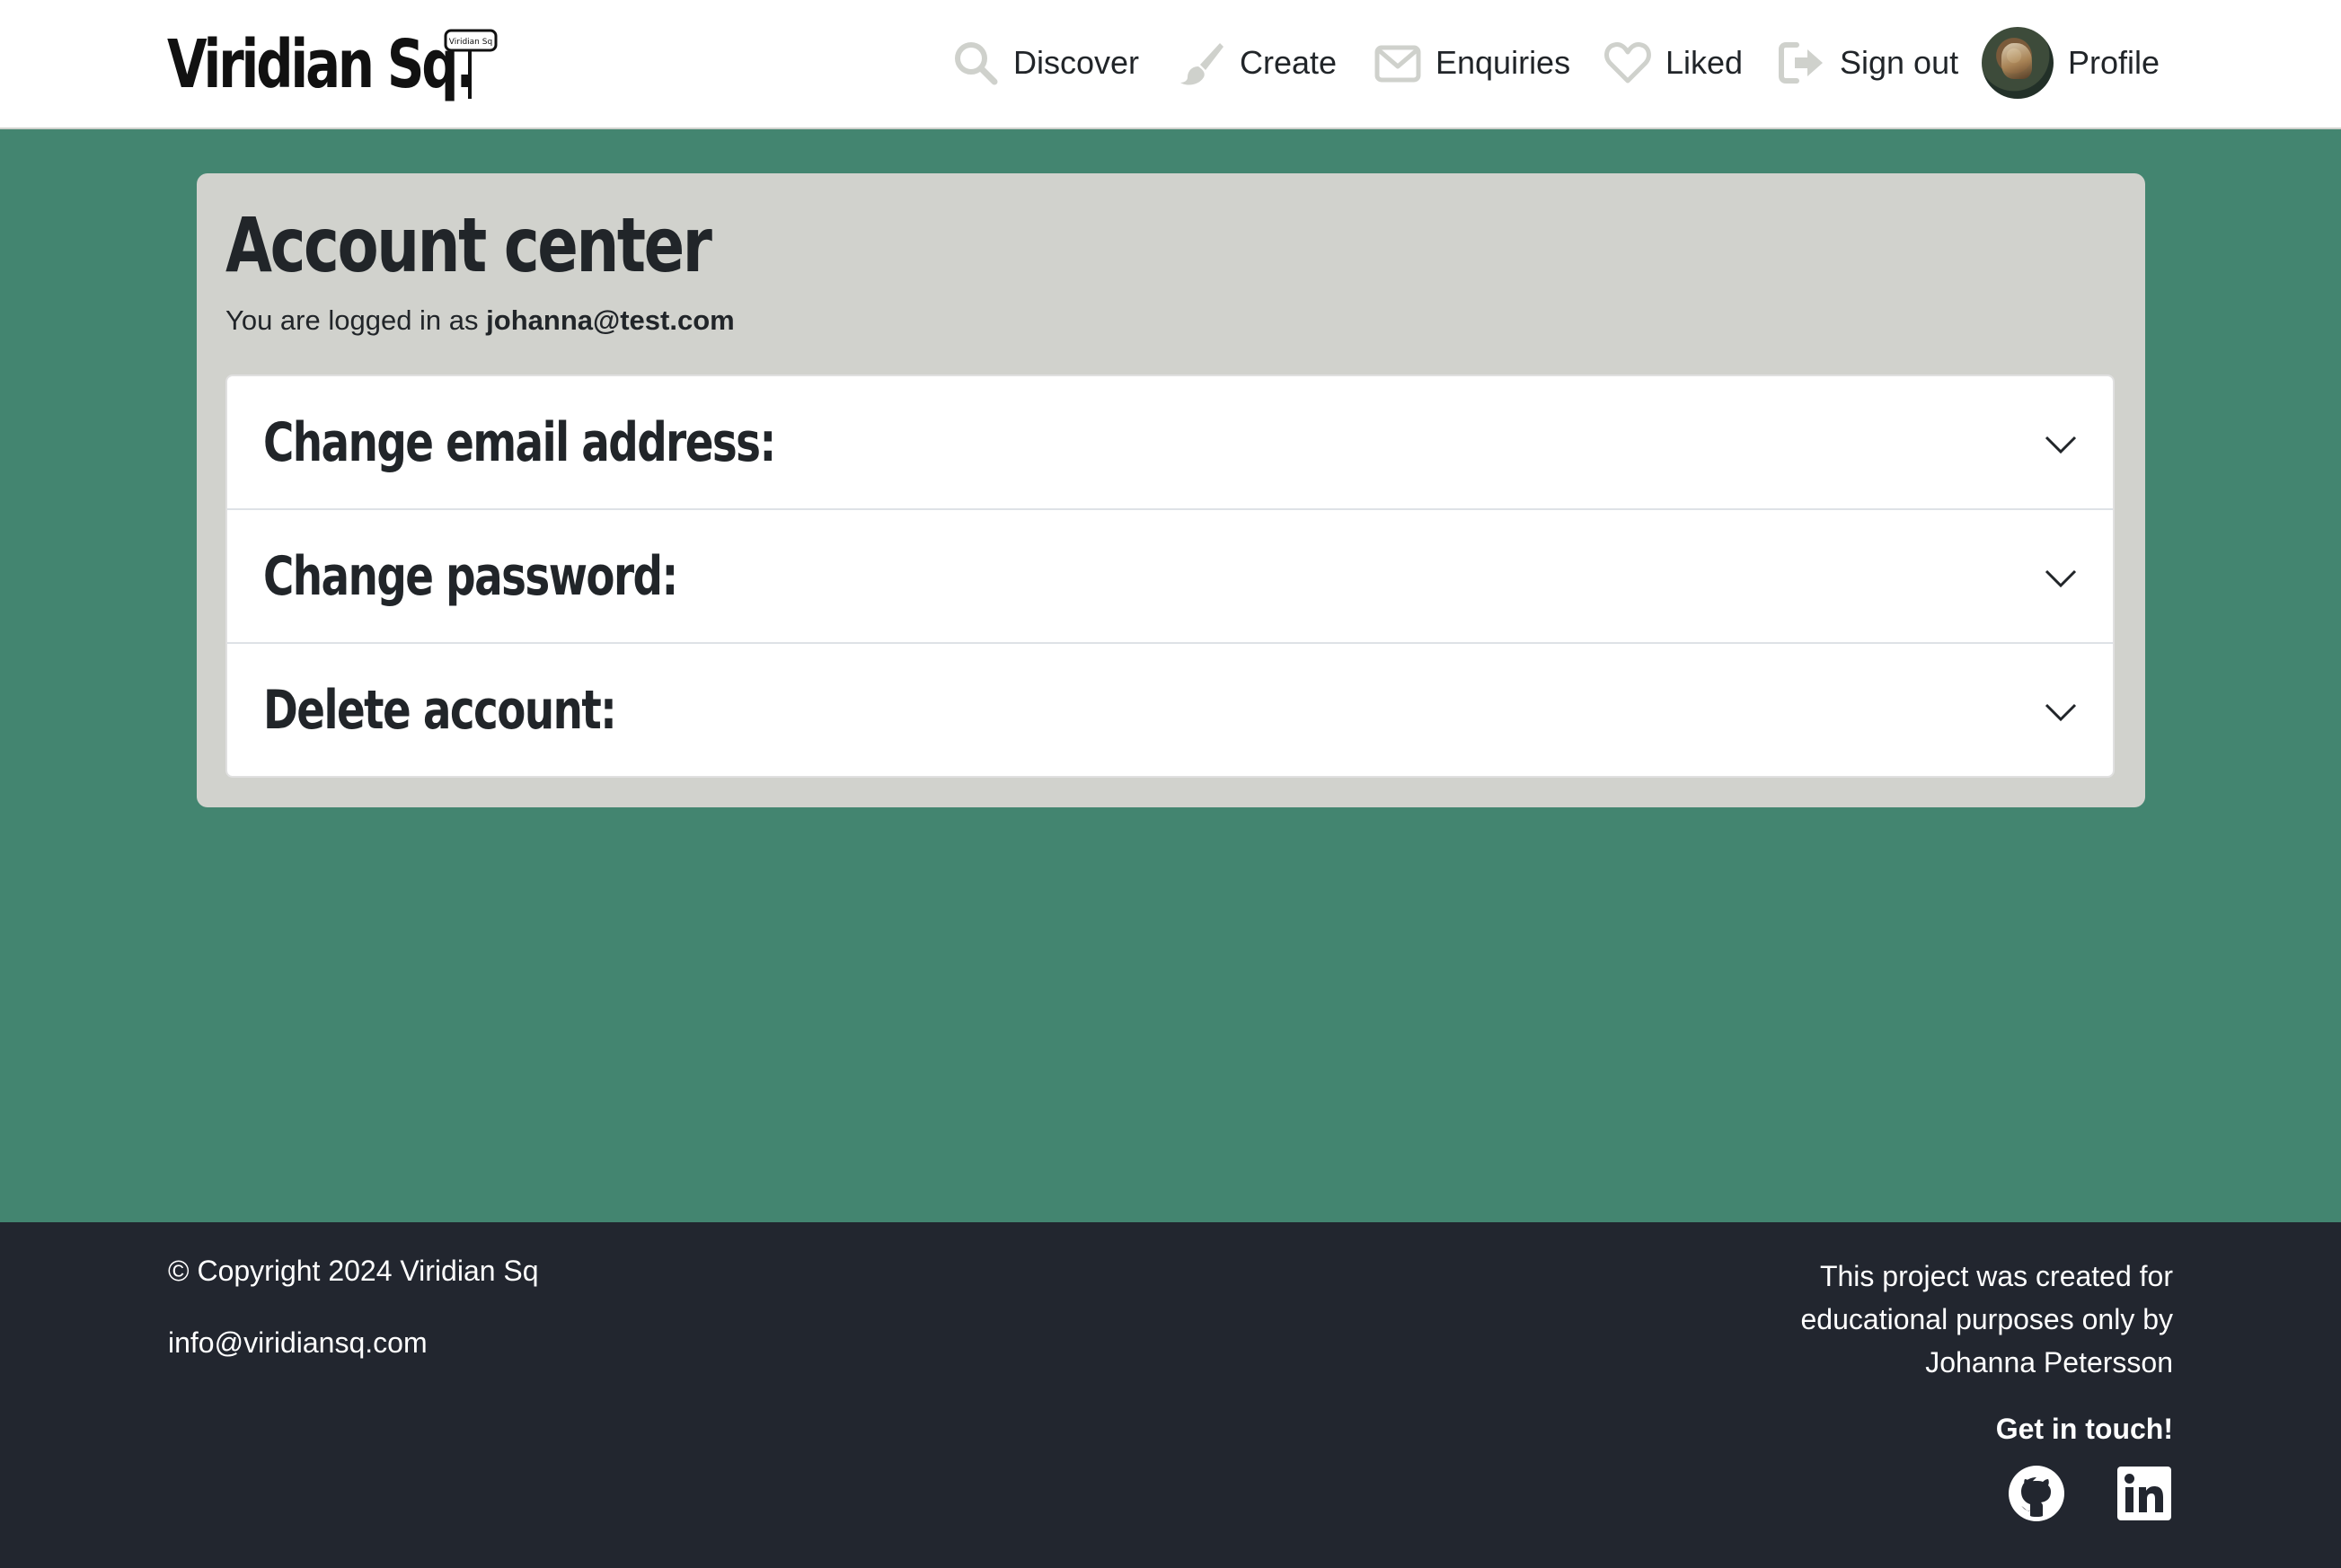  I want to click on nav-enquiries: Enquiries, so click(1471, 63).